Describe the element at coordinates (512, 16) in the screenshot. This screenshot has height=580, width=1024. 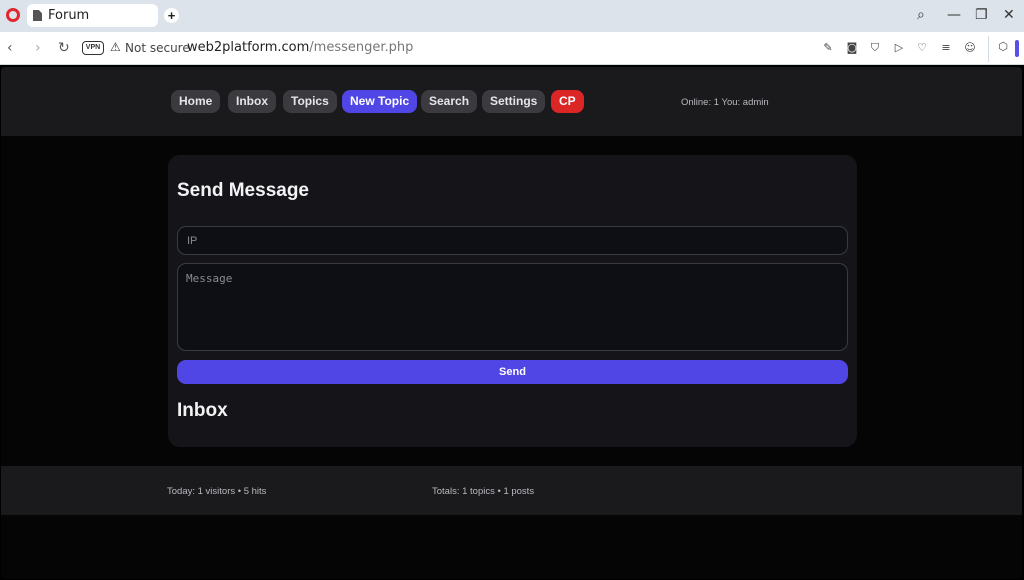
I see `browser-tab-bar: Forum + ⌕ — ❐ ✕` at that location.